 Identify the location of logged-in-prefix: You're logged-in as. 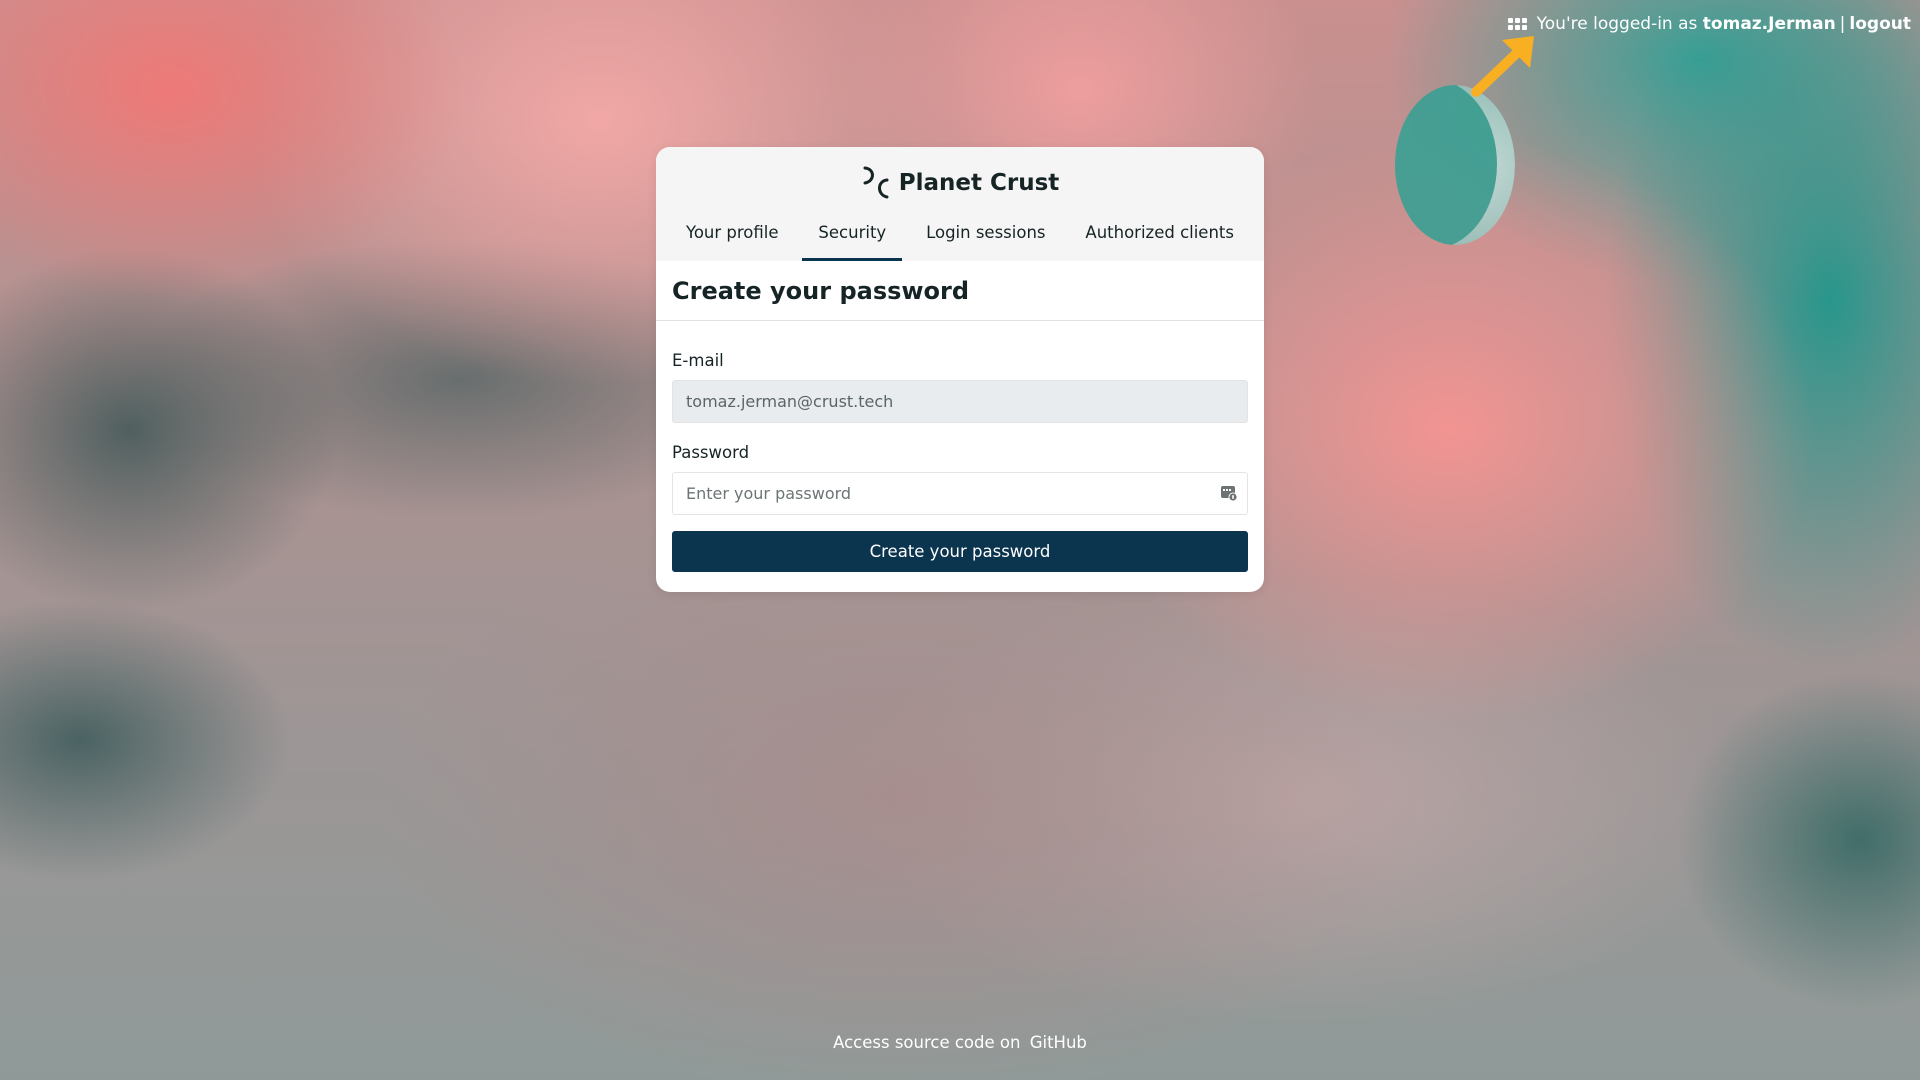
(1617, 24).